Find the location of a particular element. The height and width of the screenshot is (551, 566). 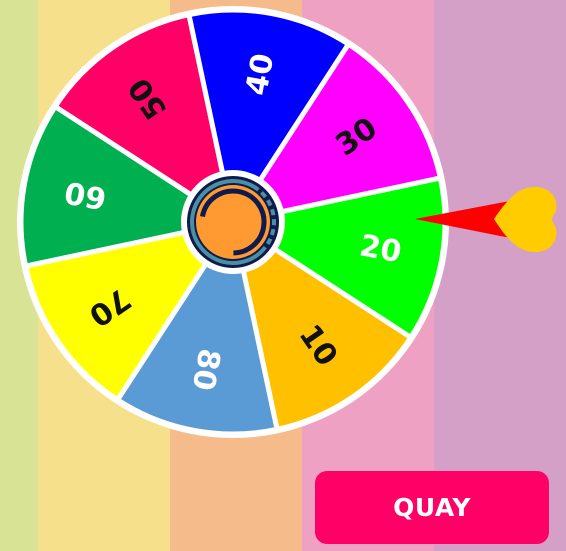

wheel-segment-label: 60 is located at coordinates (85, 195).